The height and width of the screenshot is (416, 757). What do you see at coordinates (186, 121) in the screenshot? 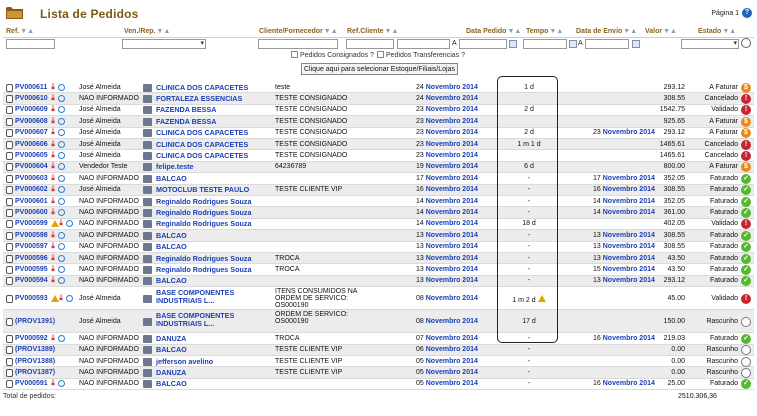
I see `client-link: FAZENDA BESSA` at bounding box center [186, 121].